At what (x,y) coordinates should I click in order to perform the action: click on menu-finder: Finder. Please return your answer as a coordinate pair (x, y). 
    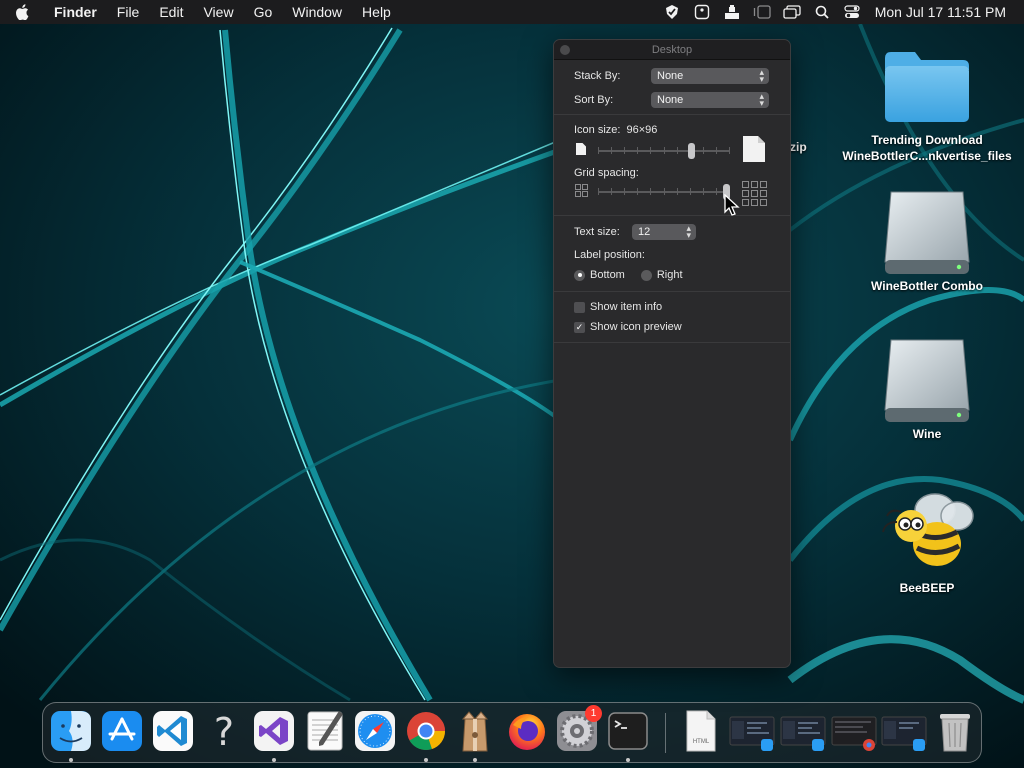
    Looking at the image, I should click on (75, 12).